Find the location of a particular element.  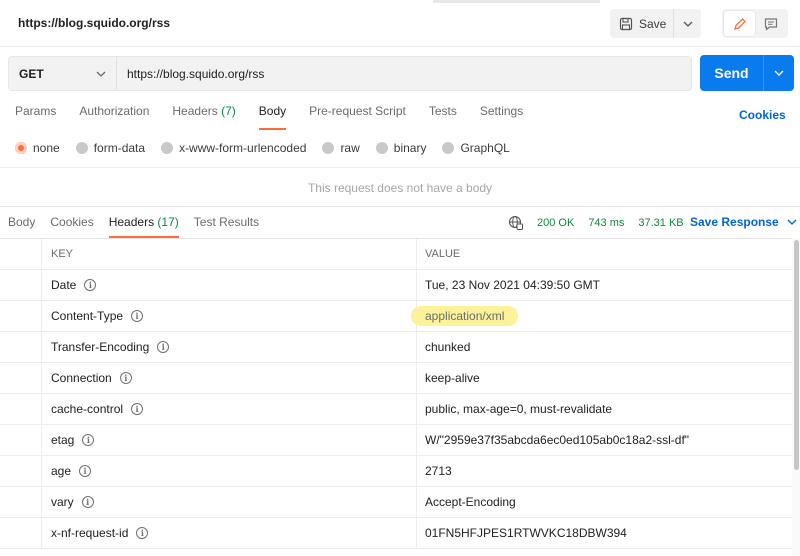

radio-form-data: form-data is located at coordinates (110, 148).